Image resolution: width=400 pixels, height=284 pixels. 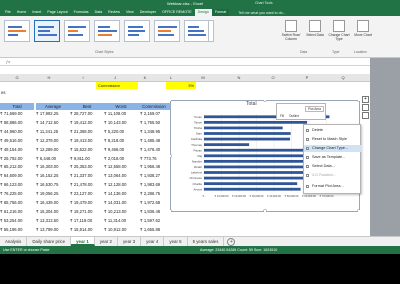 I want to click on table-cell: ₹ 5,220.00, so click(x=114, y=131).